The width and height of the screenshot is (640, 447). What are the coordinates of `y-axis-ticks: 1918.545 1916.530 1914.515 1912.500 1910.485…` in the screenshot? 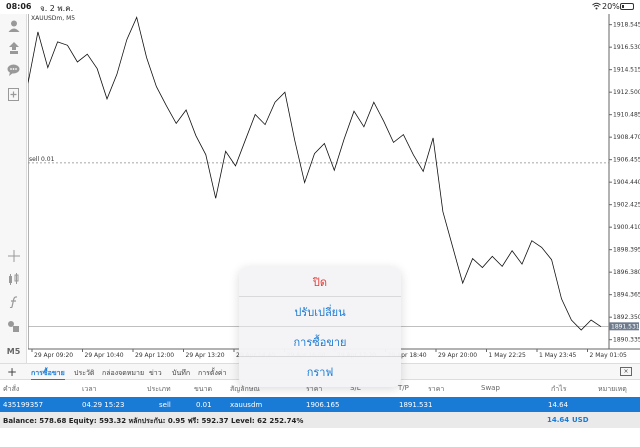 It's located at (624, 183).